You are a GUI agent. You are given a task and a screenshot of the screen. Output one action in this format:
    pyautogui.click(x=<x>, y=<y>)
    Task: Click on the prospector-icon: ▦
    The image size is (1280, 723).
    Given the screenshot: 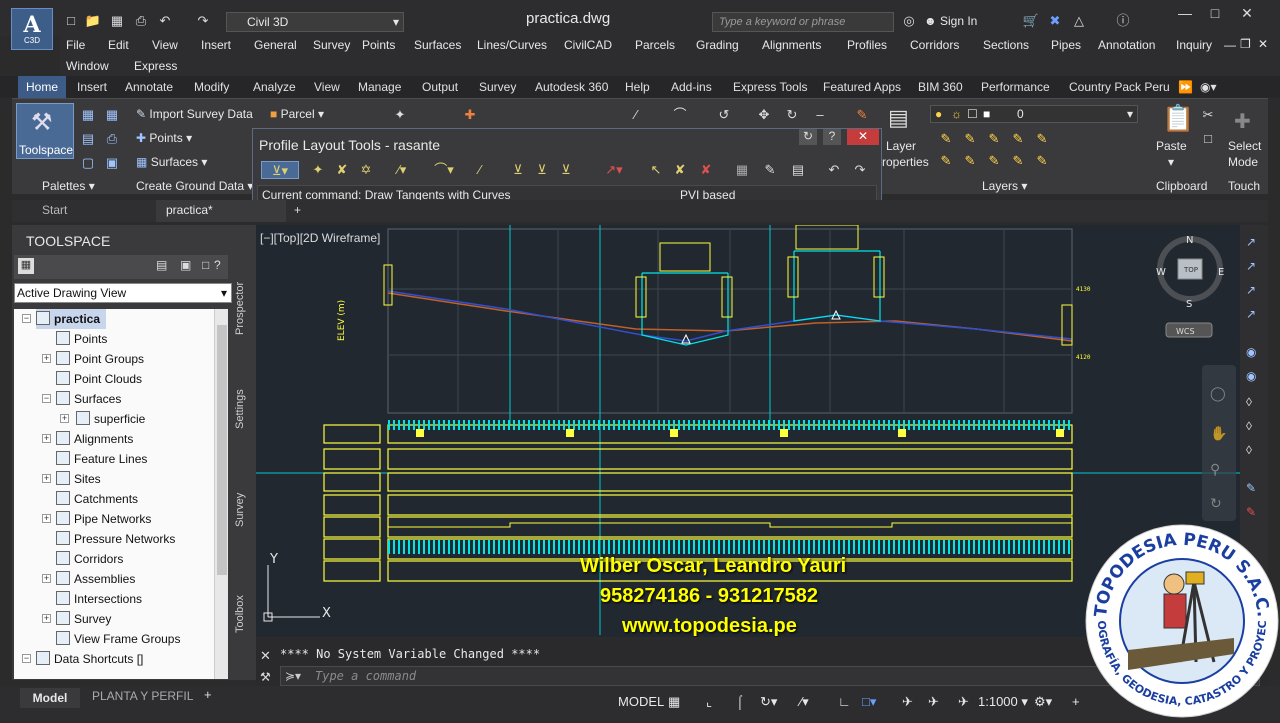 What is the action you would take?
    pyautogui.click(x=26, y=266)
    